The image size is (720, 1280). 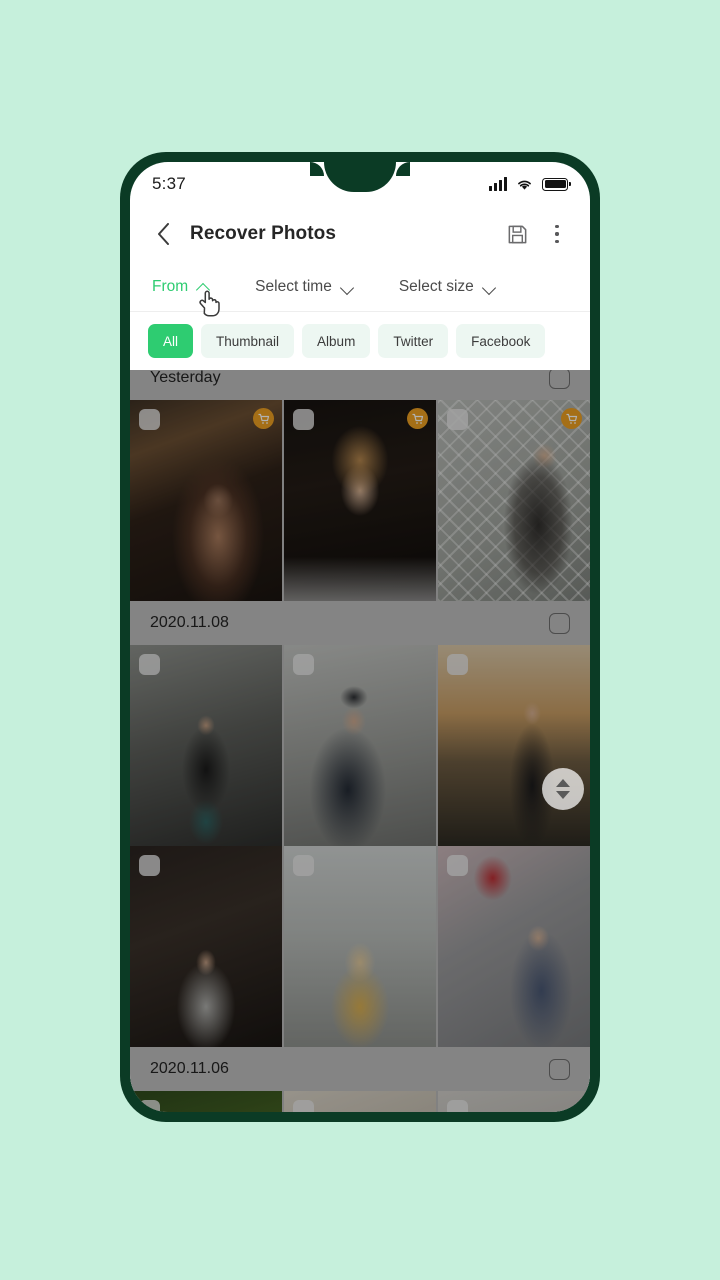 I want to click on filter-from-label: From, so click(x=170, y=286).